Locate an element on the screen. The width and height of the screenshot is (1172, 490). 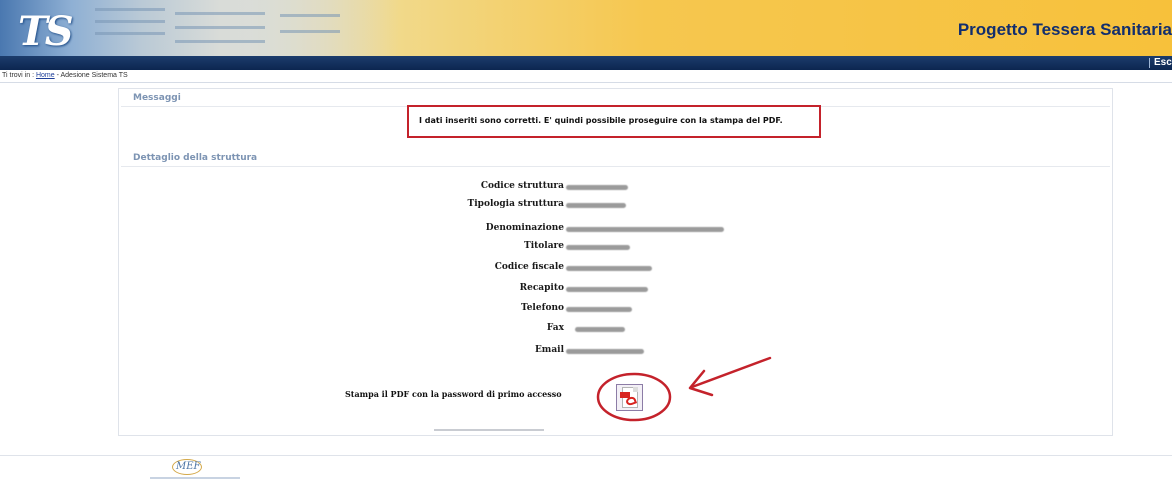
print-pdf-button is located at coordinates (629, 397).